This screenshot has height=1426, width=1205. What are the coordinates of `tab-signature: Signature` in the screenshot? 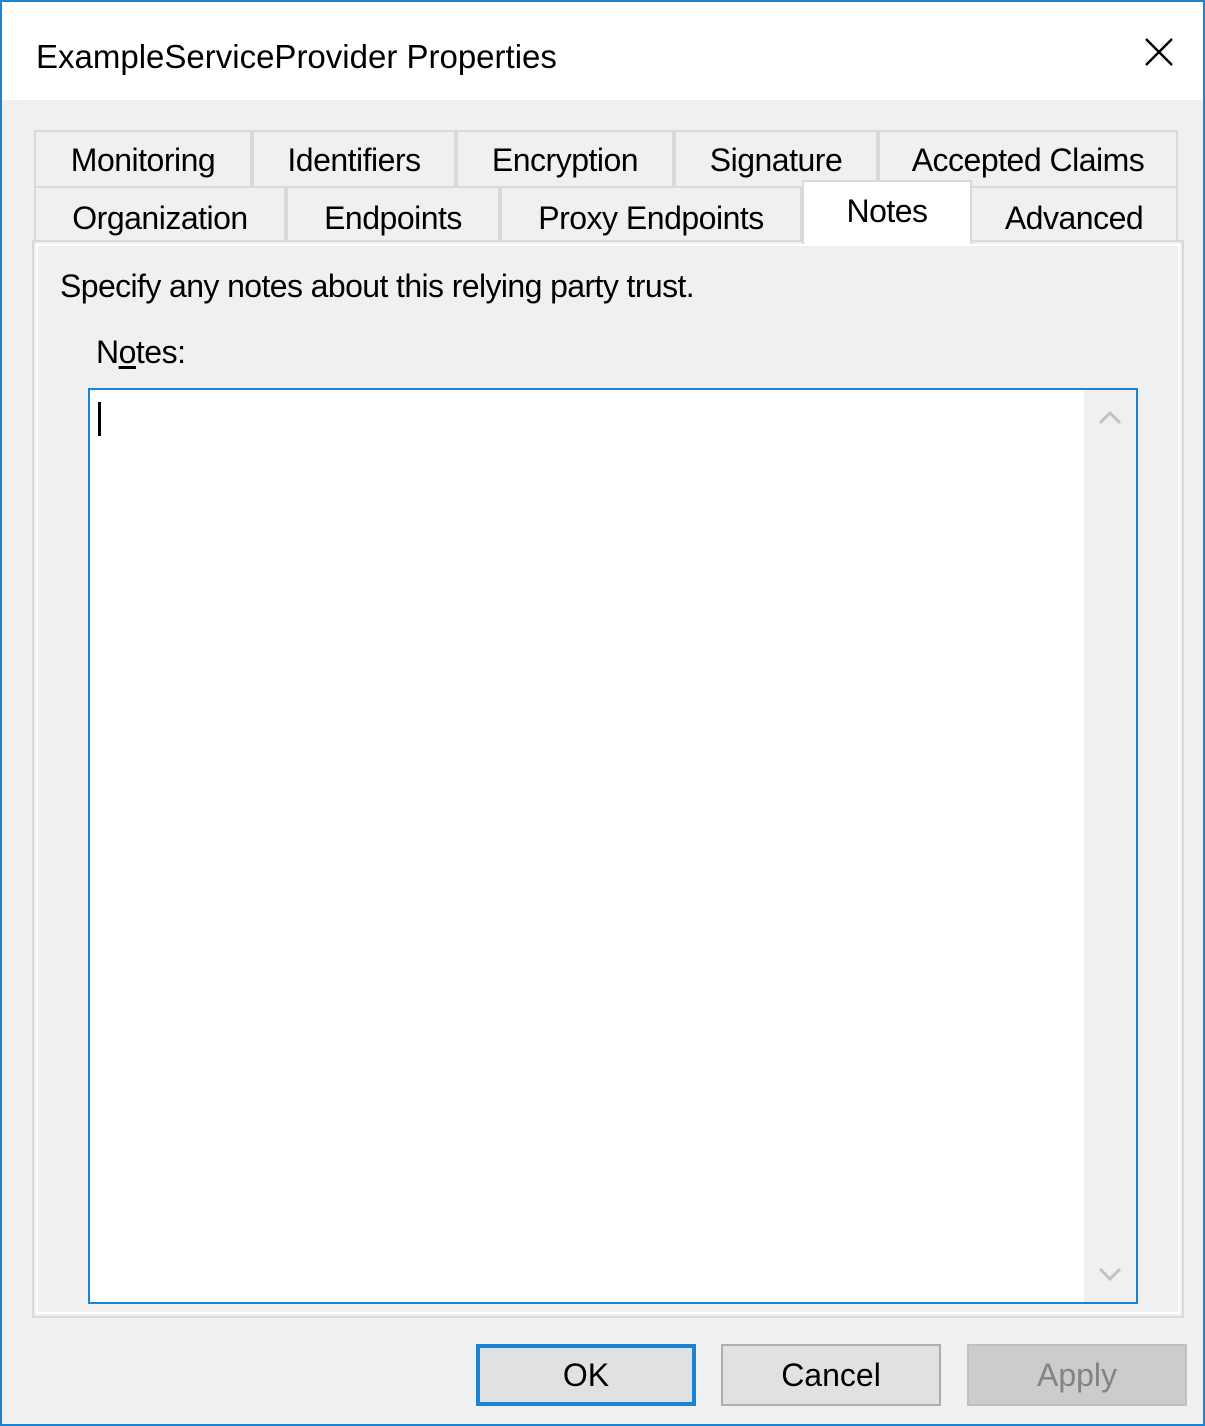 It's located at (776, 158).